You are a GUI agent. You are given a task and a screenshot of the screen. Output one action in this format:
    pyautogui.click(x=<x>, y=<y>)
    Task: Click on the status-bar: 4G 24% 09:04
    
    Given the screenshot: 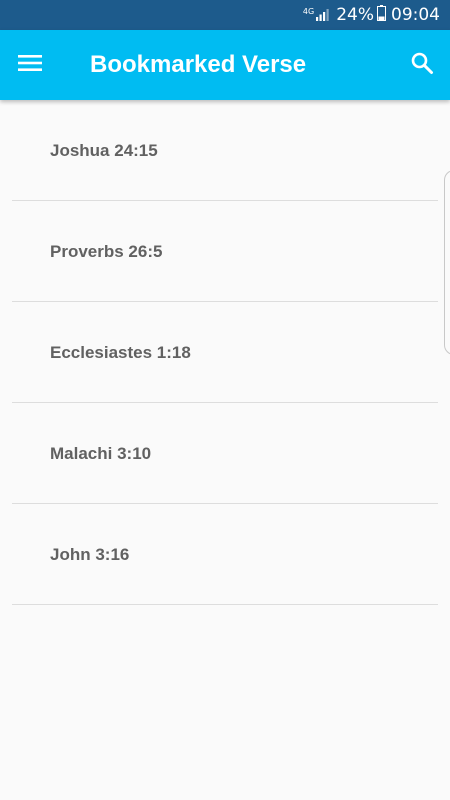 What is the action you would take?
    pyautogui.click(x=225, y=15)
    